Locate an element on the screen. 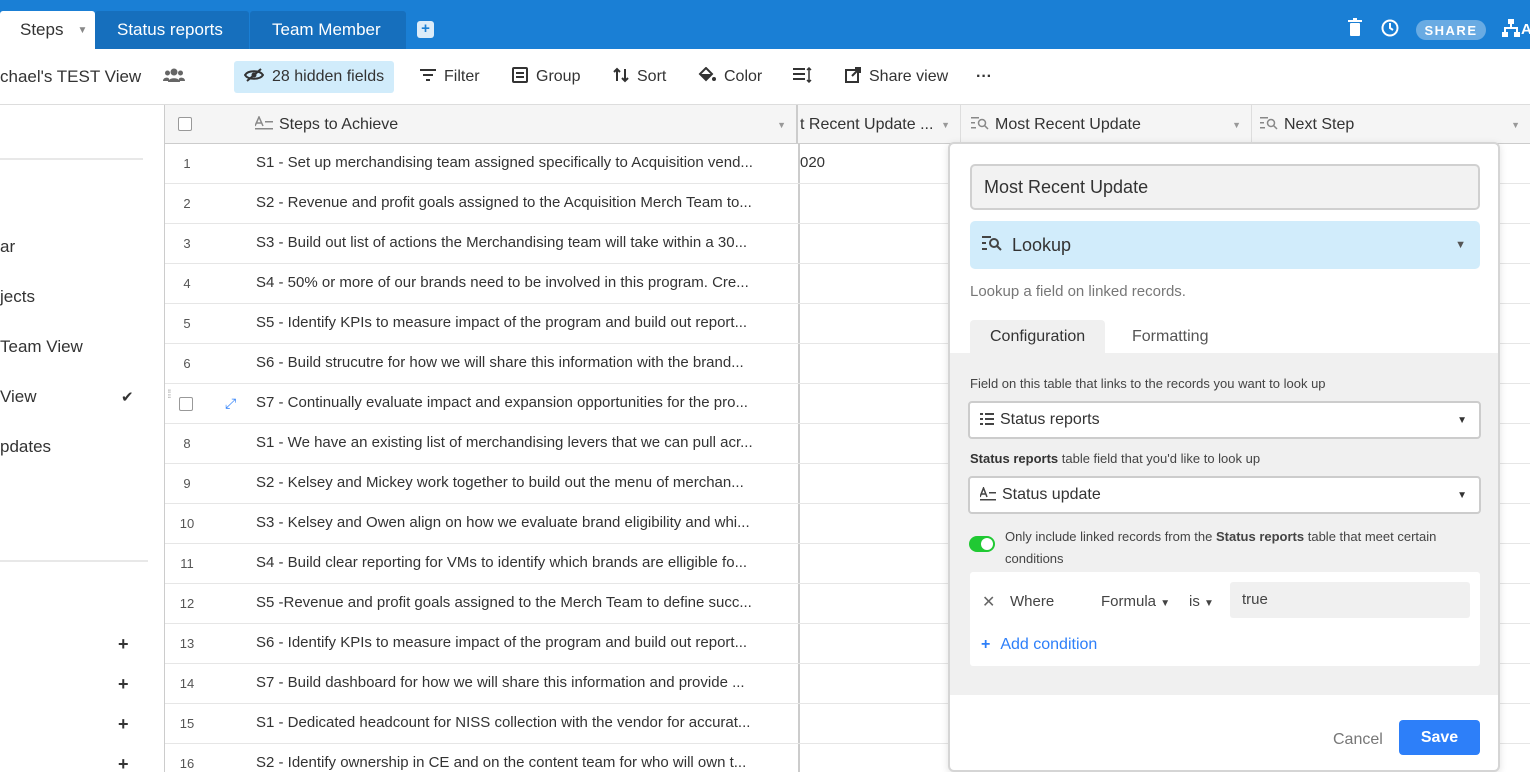  condition-operator-value: is is located at coordinates (1194, 601).